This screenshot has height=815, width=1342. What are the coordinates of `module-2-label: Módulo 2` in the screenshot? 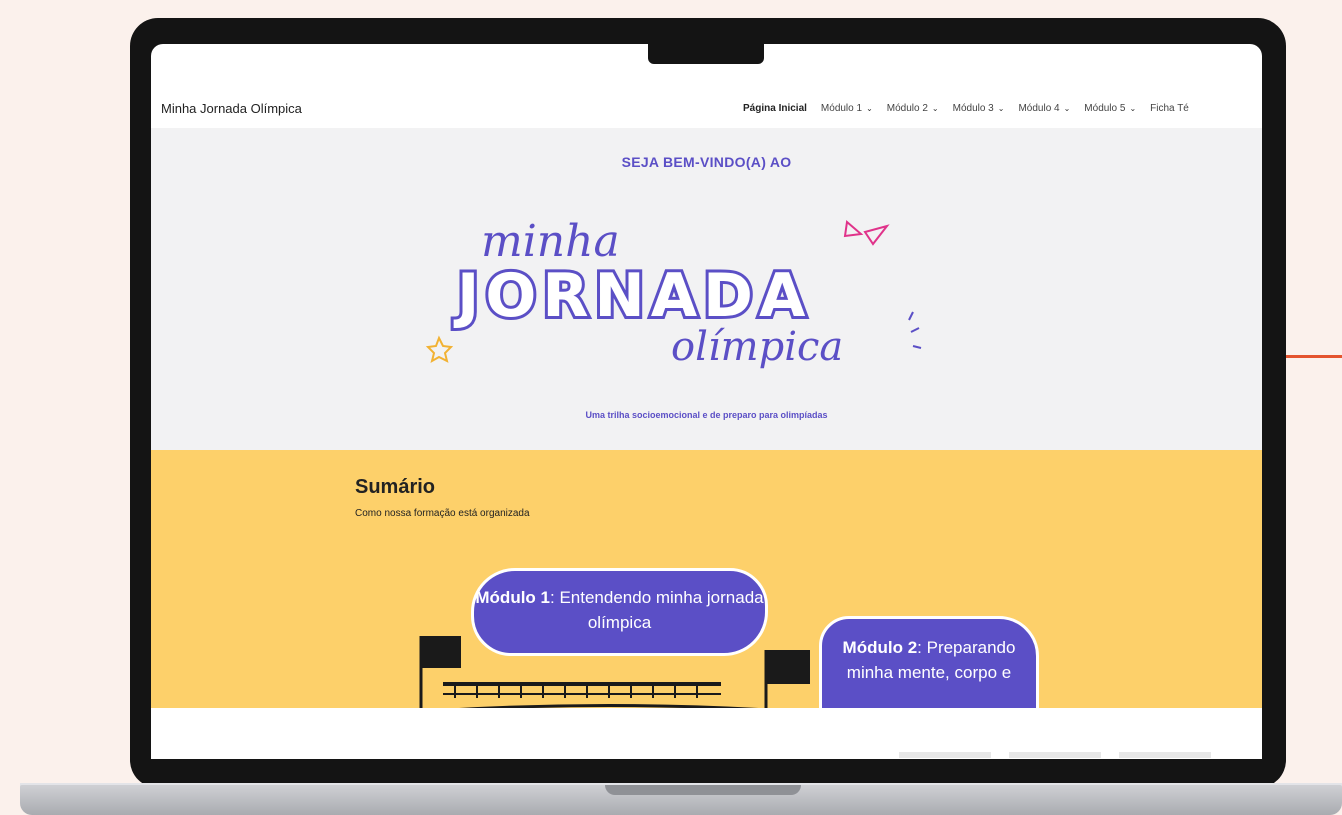 It's located at (880, 647).